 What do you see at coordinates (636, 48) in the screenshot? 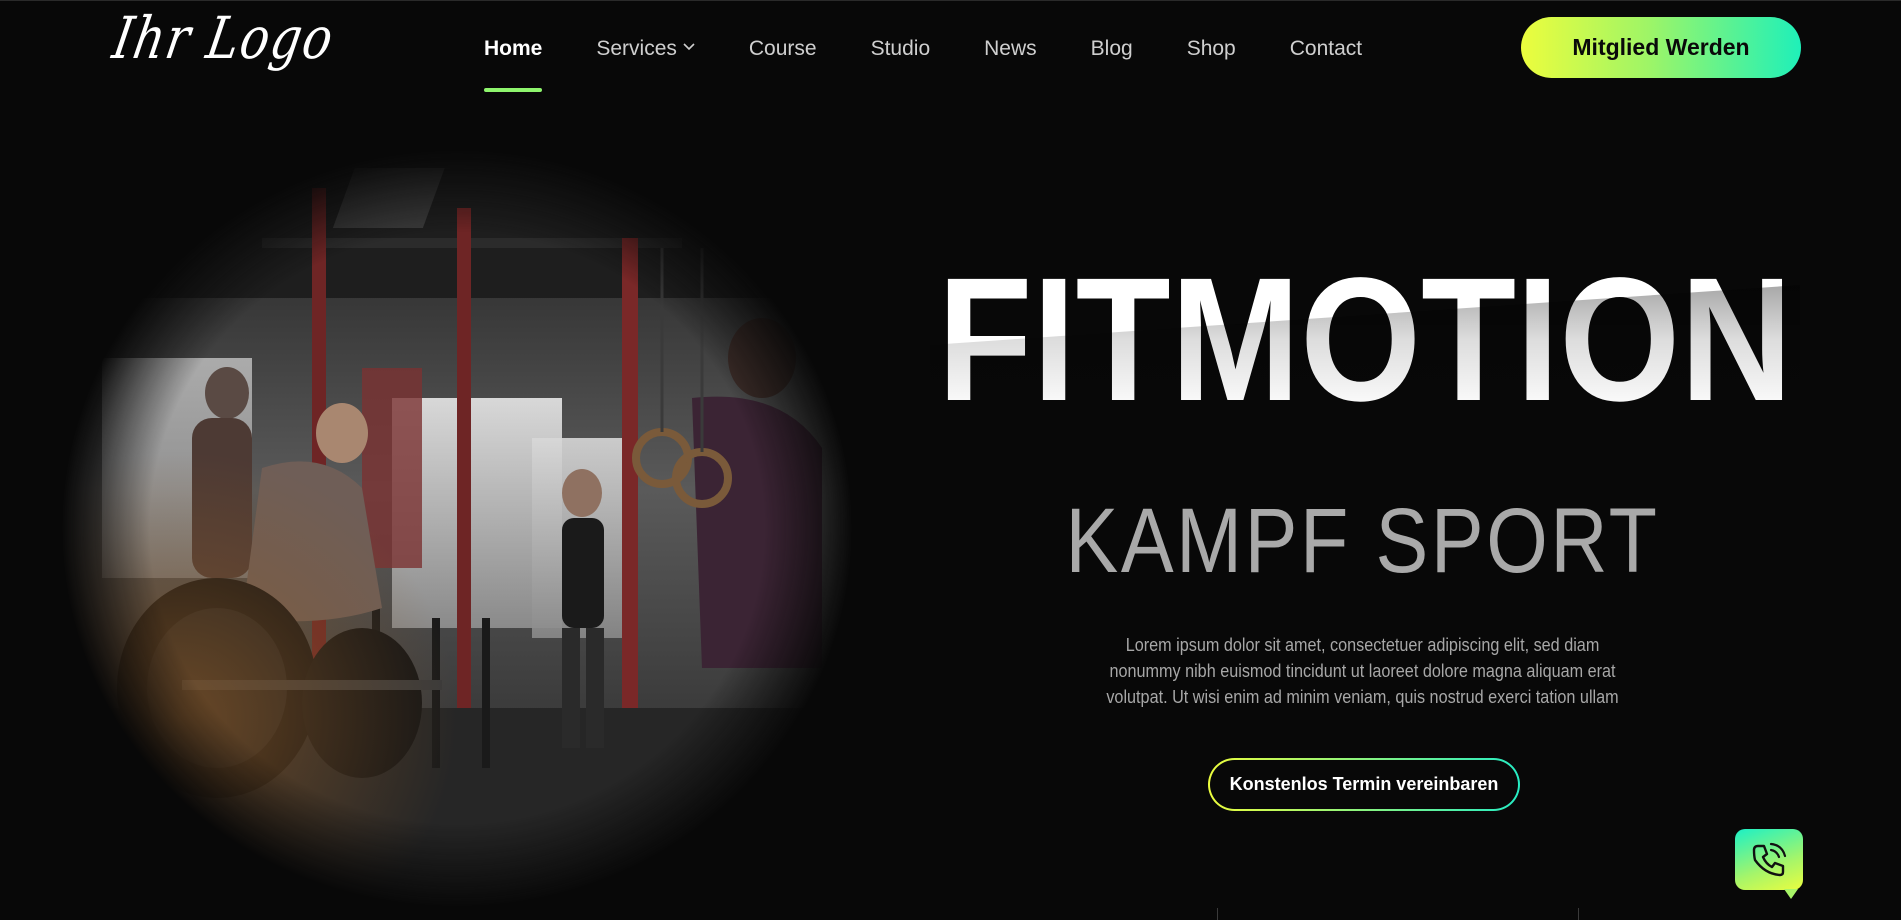
I see `nav-item-label: Services` at bounding box center [636, 48].